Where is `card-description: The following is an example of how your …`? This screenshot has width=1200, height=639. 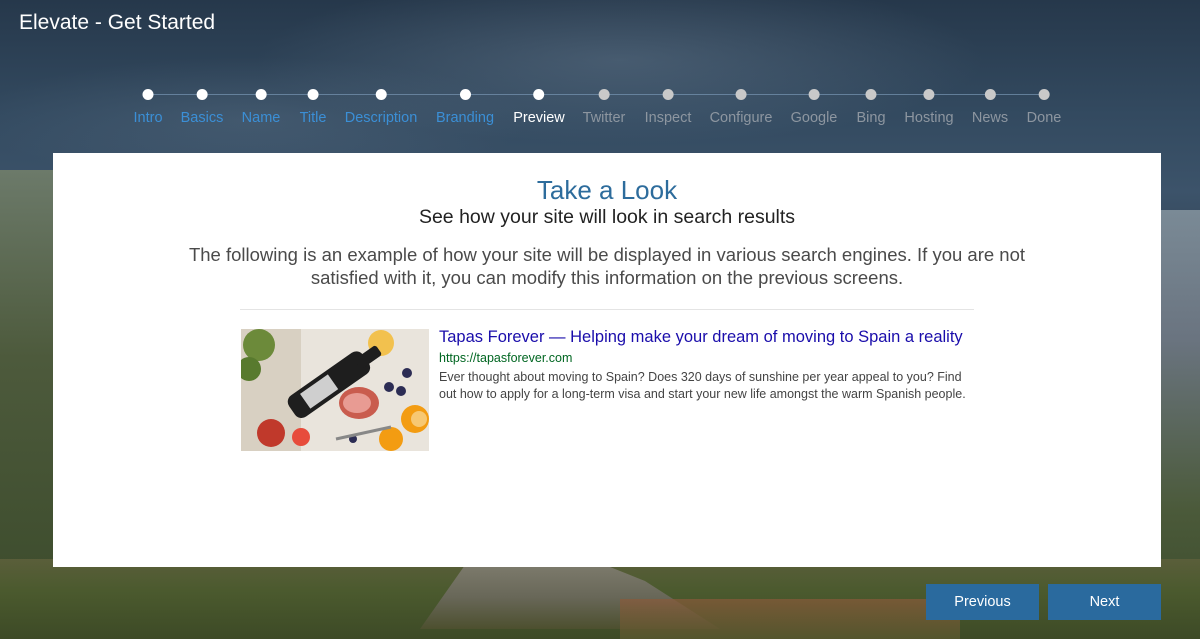
card-description: The following is an example of how your … is located at coordinates (607, 266).